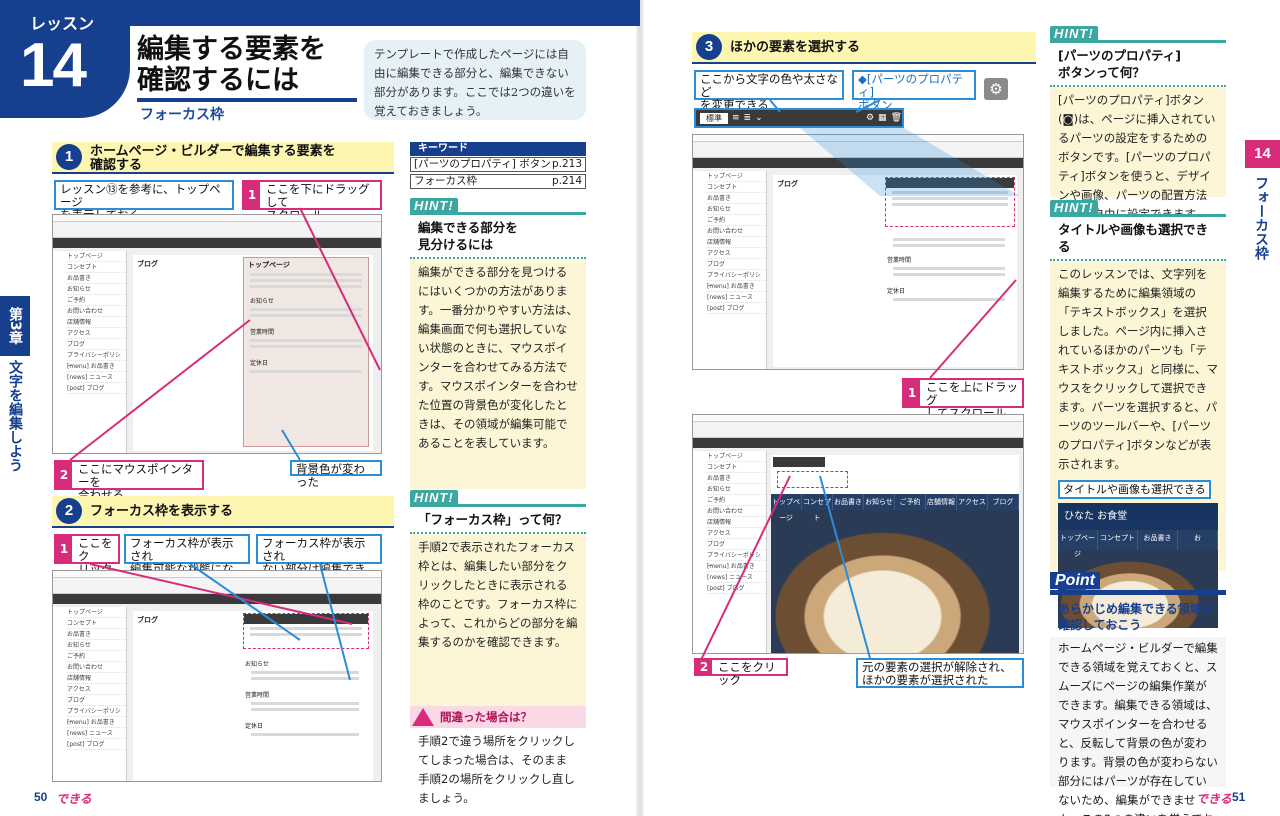  Describe the element at coordinates (1134, 489) in the screenshot. I see `hint4-callout: タイトルや画像も選択できる` at that location.